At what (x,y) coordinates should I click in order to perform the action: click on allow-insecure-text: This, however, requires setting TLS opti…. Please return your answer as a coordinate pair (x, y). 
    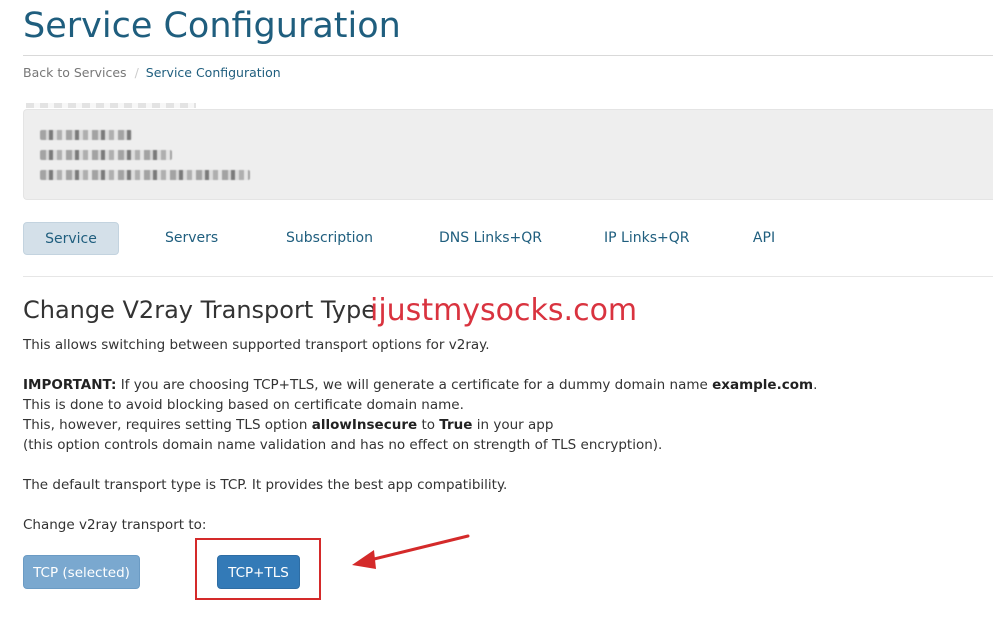
    Looking at the image, I should click on (167, 425).